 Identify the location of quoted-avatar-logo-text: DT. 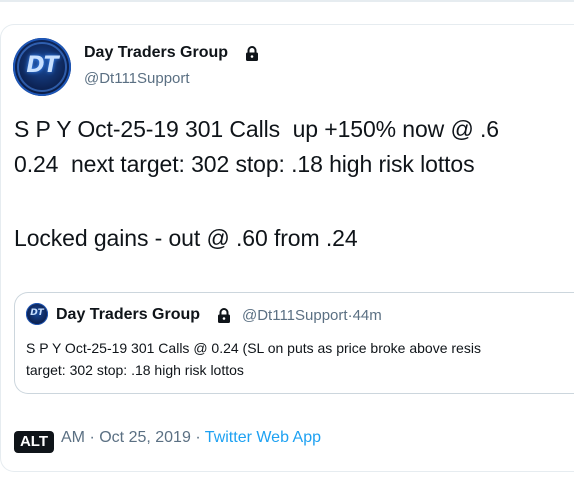
(37, 313).